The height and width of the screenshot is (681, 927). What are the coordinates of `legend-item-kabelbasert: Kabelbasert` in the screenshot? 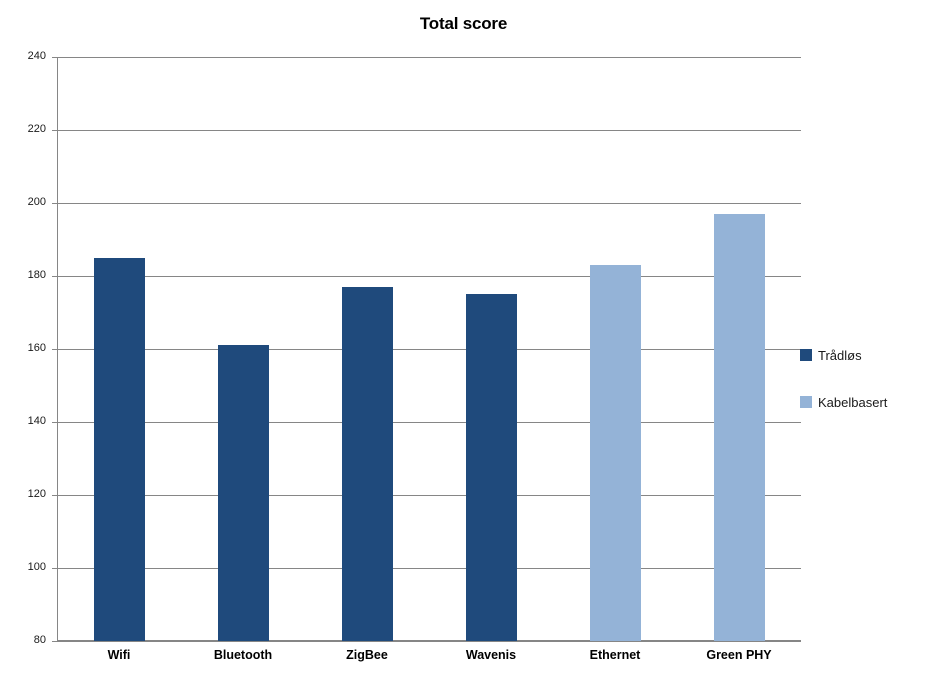 It's located at (843, 402).